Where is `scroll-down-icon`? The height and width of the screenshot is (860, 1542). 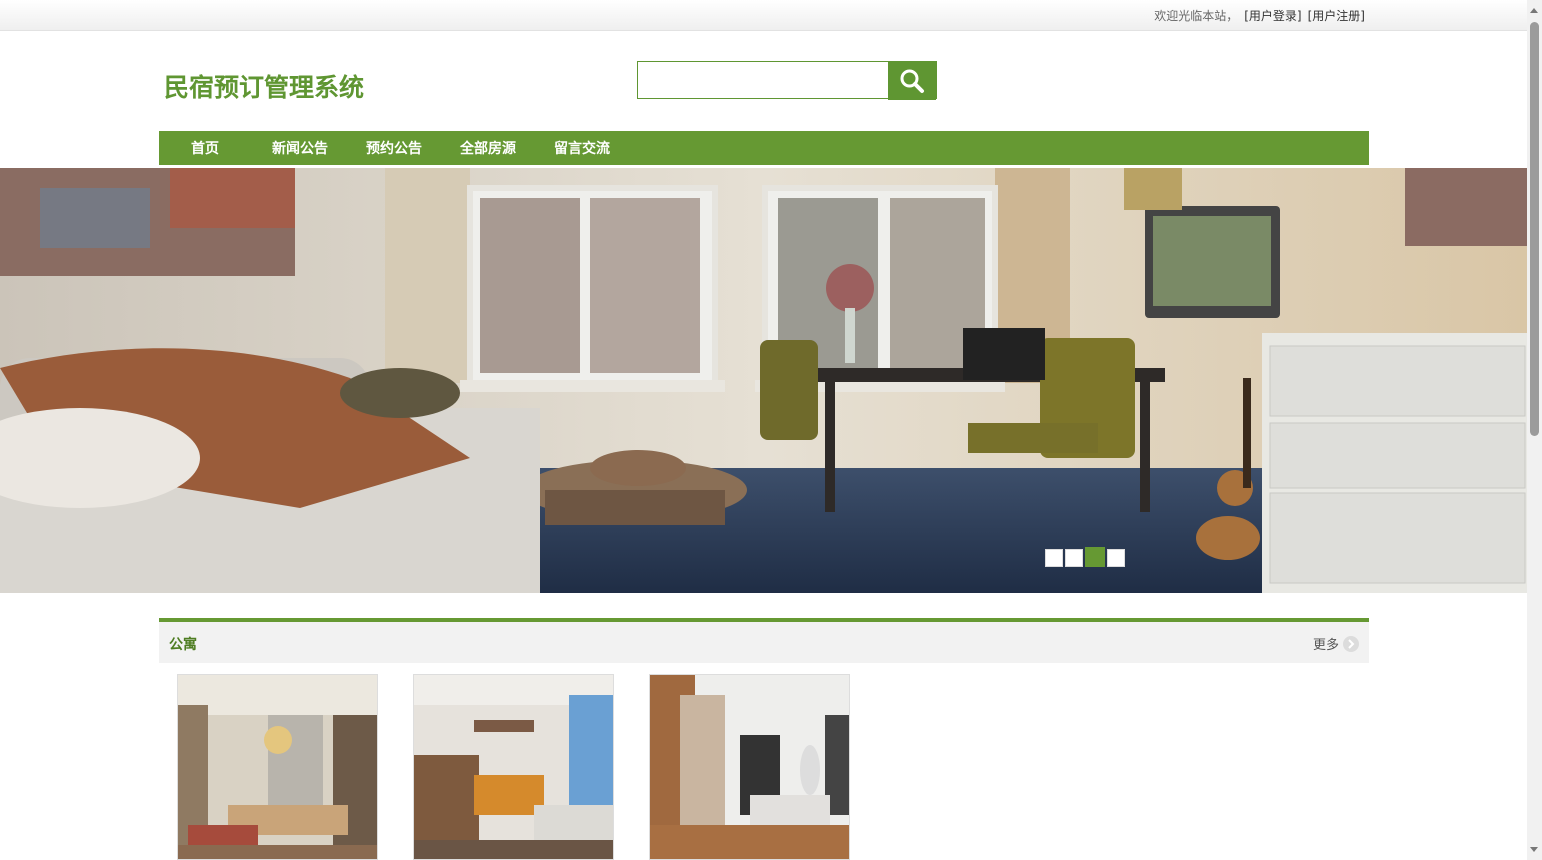
scroll-down-icon is located at coordinates (1534, 849).